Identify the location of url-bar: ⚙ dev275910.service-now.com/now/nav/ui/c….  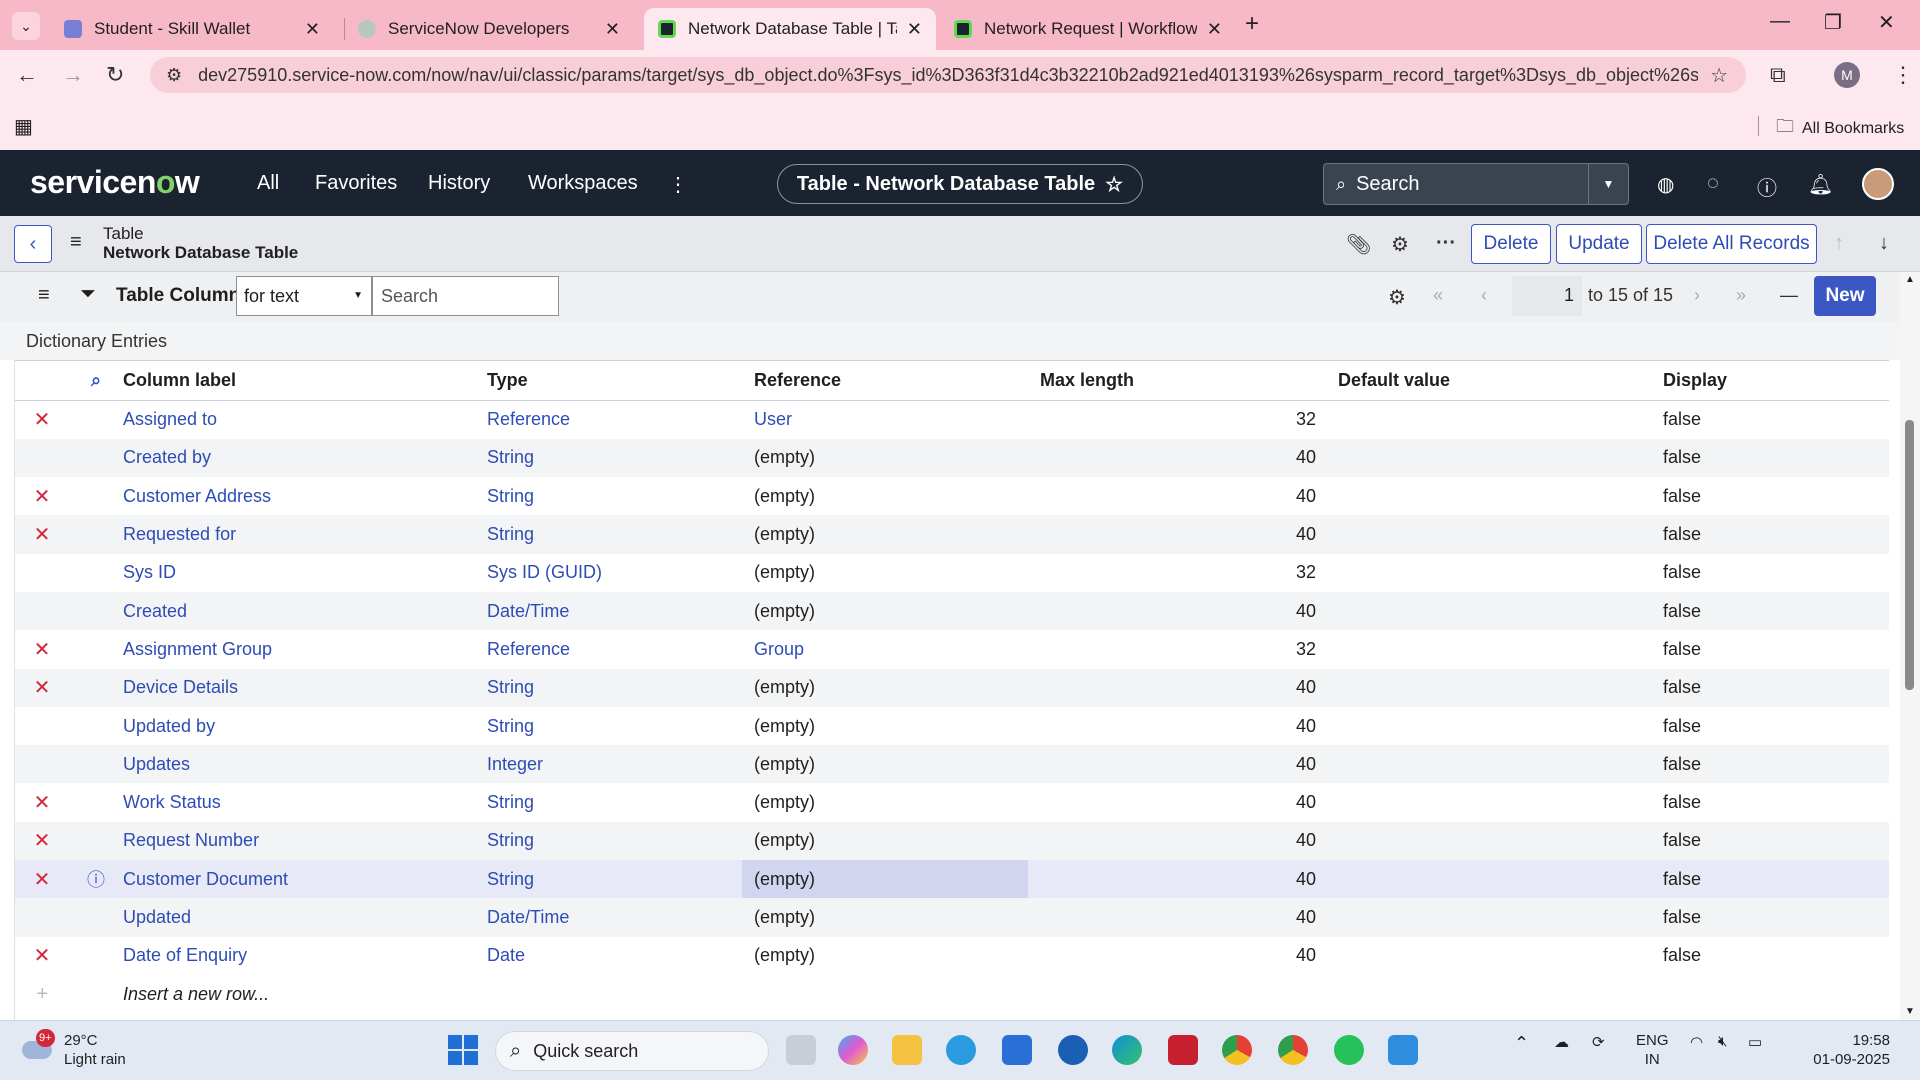
(948, 75).